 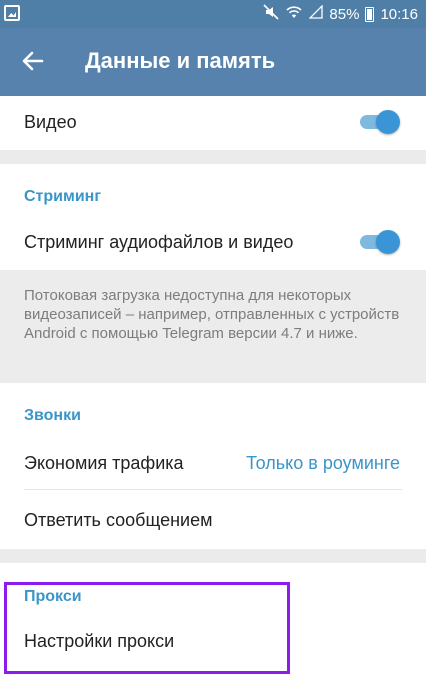 I want to click on streaming-row: Стриминг аудиофайлов и видео, so click(x=213, y=245).